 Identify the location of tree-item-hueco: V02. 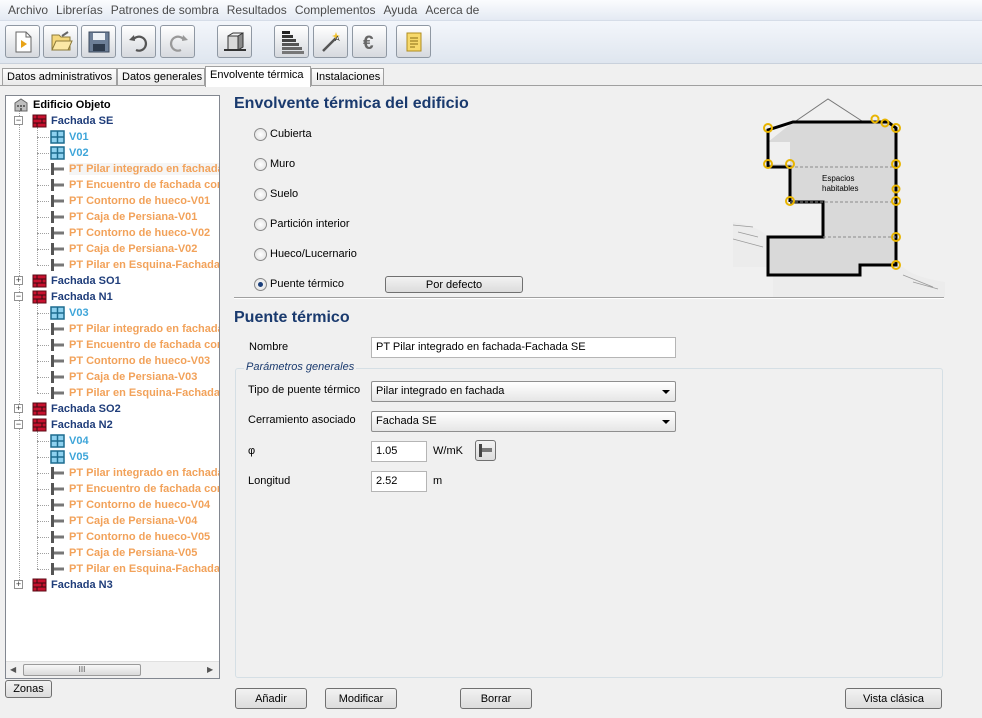
(69, 153).